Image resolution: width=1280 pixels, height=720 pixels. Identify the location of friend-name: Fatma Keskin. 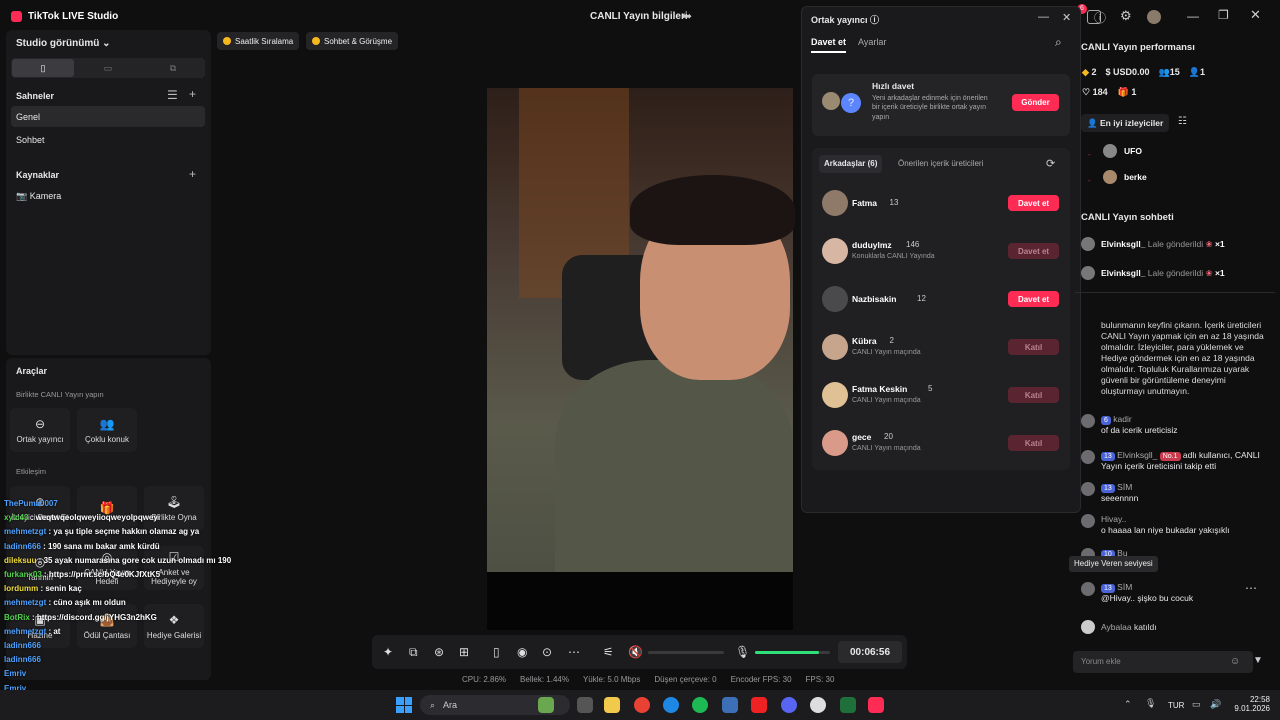
(879, 389).